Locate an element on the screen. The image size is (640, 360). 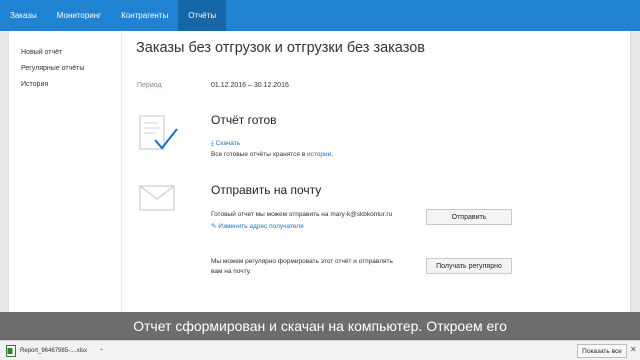
top-navigation: Заказы Мониторинг Контрагенты Отчёты is located at coordinates (320, 15).